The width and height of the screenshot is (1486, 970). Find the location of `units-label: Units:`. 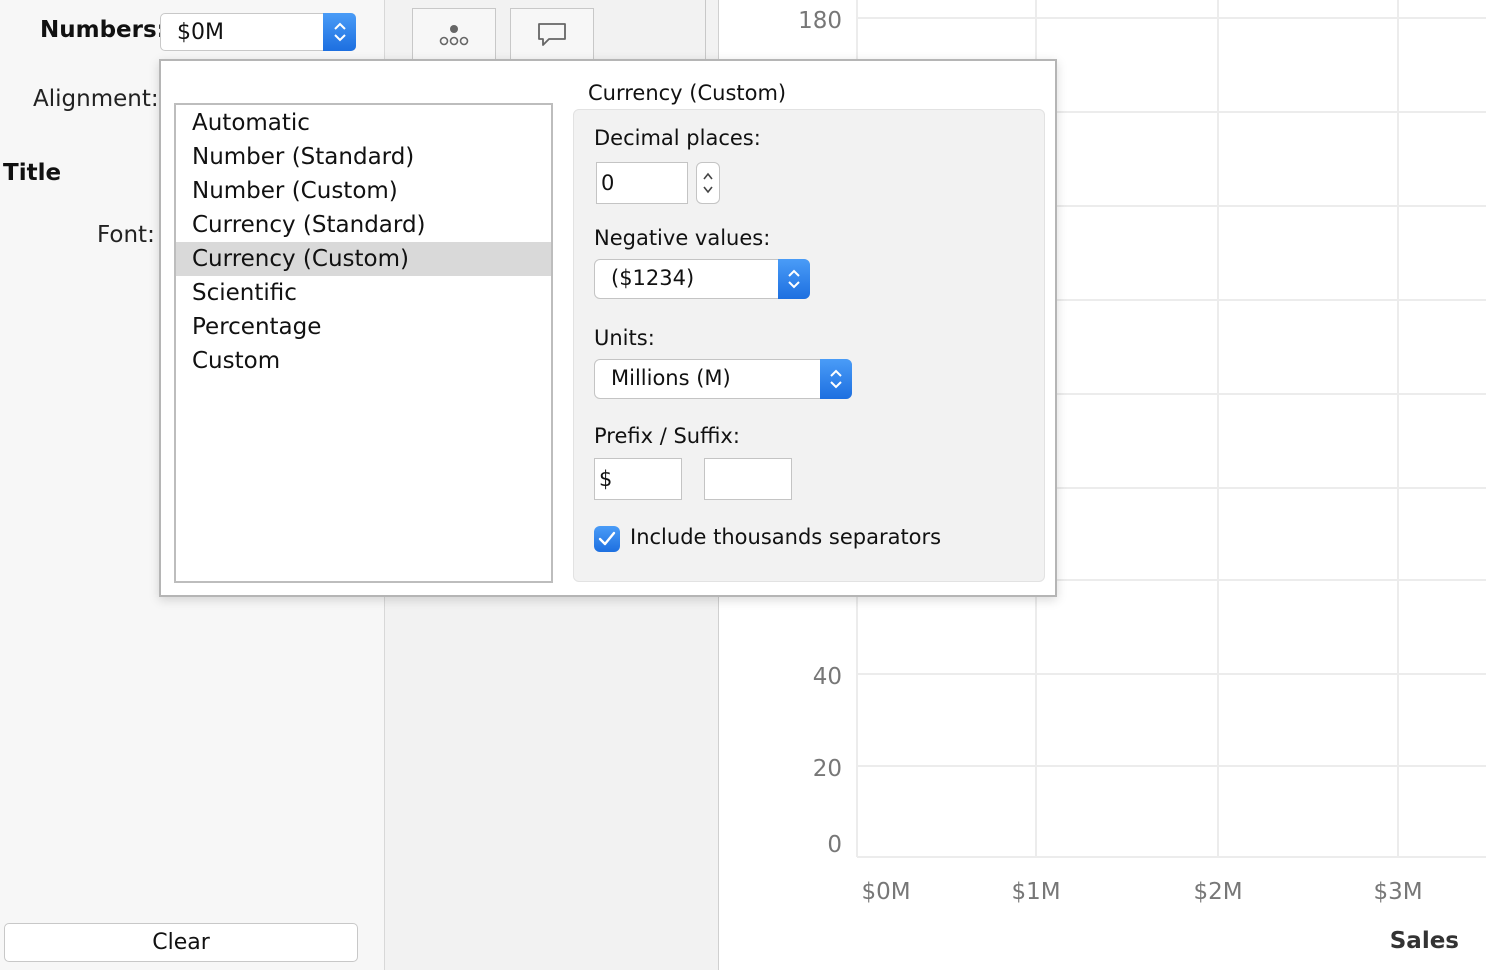

units-label: Units: is located at coordinates (624, 338).